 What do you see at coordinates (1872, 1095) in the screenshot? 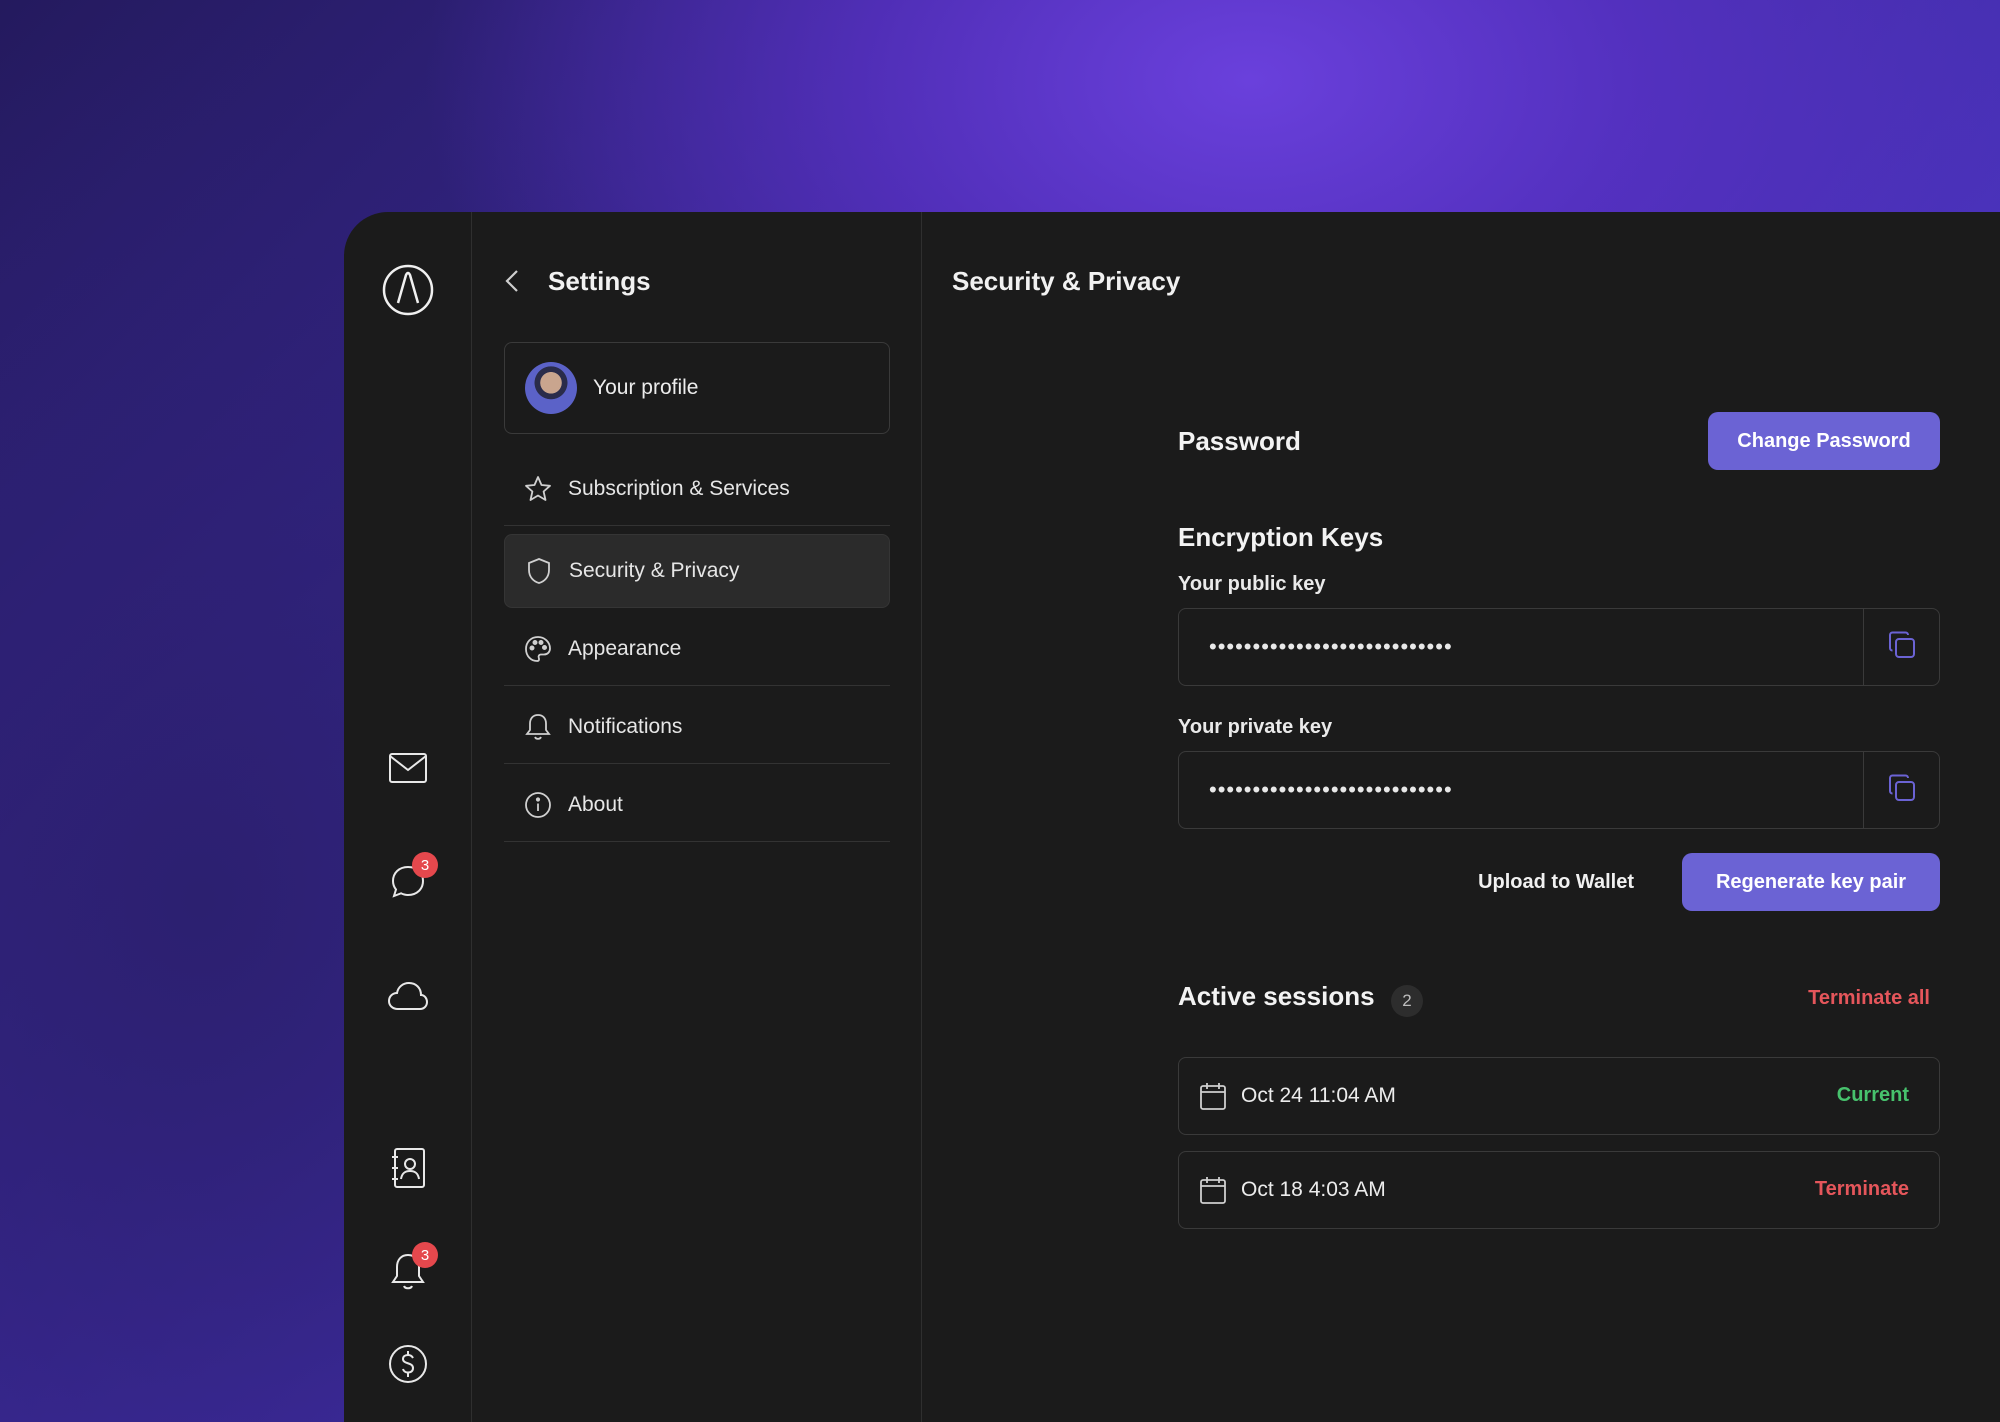
I see `session-status-current: Current` at bounding box center [1872, 1095].